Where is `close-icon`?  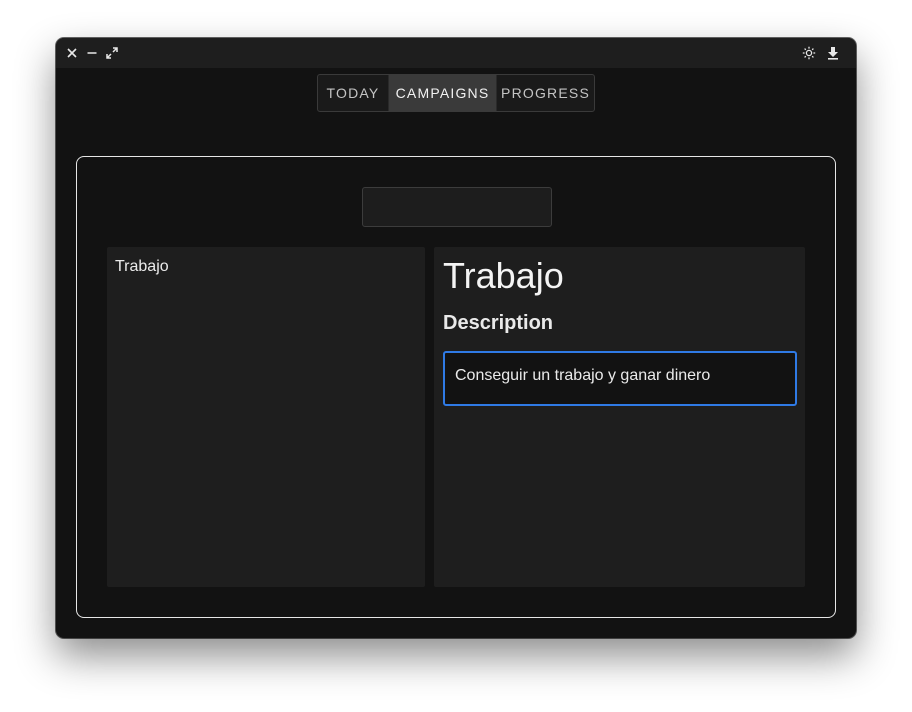 close-icon is located at coordinates (72, 53).